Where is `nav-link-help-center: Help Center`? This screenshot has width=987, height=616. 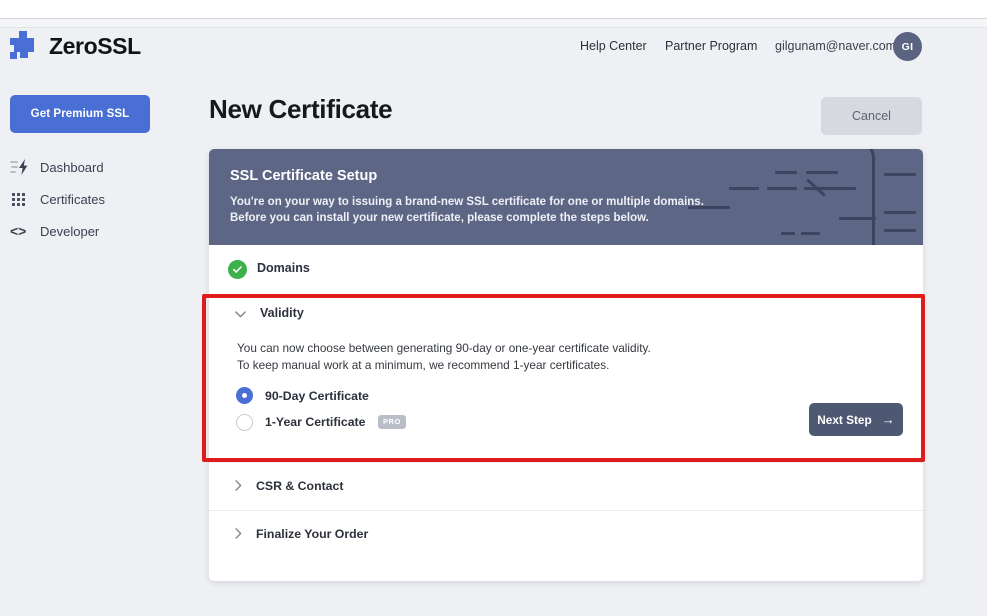
nav-link-help-center: Help Center is located at coordinates (613, 46).